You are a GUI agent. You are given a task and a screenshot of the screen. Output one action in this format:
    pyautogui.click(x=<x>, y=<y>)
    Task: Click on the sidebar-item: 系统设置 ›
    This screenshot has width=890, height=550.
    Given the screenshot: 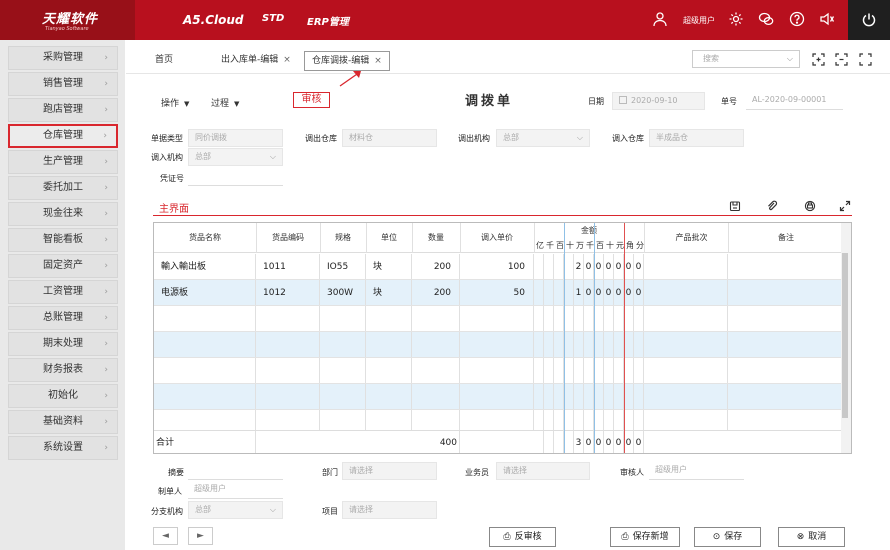 What is the action you would take?
    pyautogui.click(x=63, y=448)
    